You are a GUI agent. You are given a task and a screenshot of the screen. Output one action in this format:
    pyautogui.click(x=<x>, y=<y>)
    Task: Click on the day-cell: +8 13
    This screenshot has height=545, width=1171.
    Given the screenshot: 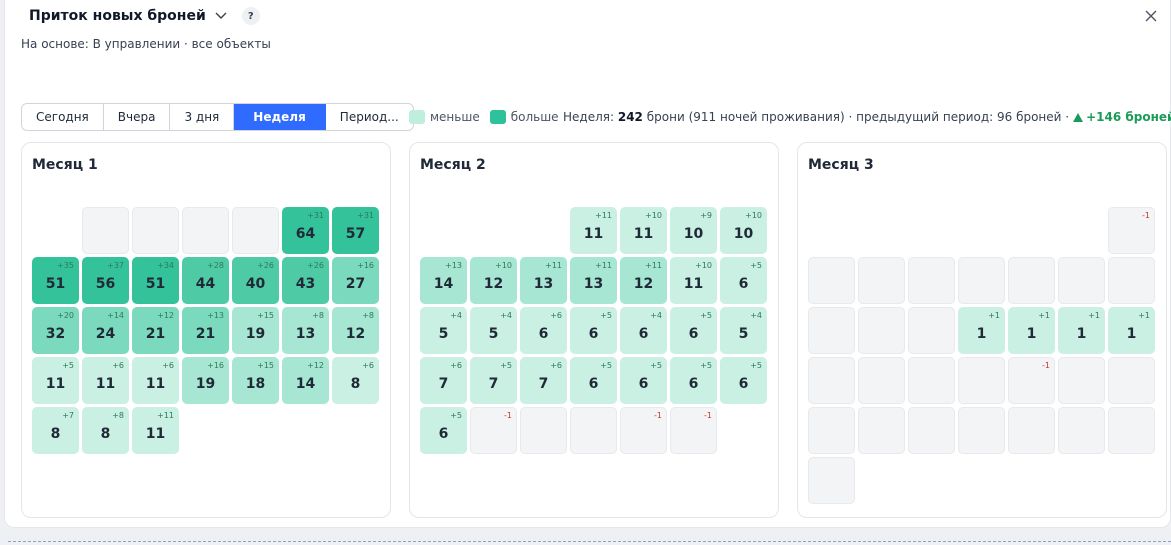 What is the action you would take?
    pyautogui.click(x=305, y=330)
    